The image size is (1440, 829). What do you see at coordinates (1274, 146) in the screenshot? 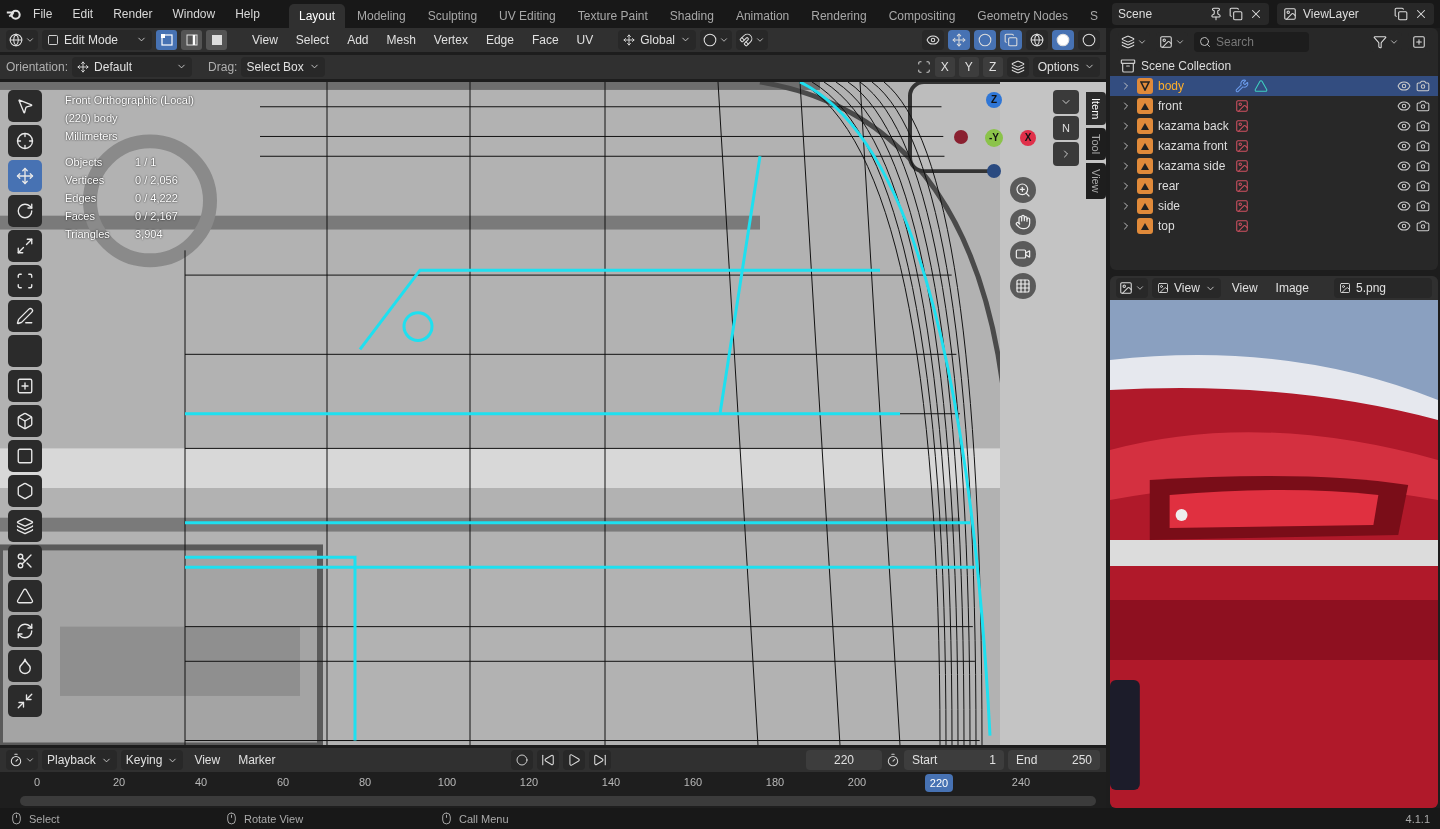
I see `outliner-row: kazama front` at bounding box center [1274, 146].